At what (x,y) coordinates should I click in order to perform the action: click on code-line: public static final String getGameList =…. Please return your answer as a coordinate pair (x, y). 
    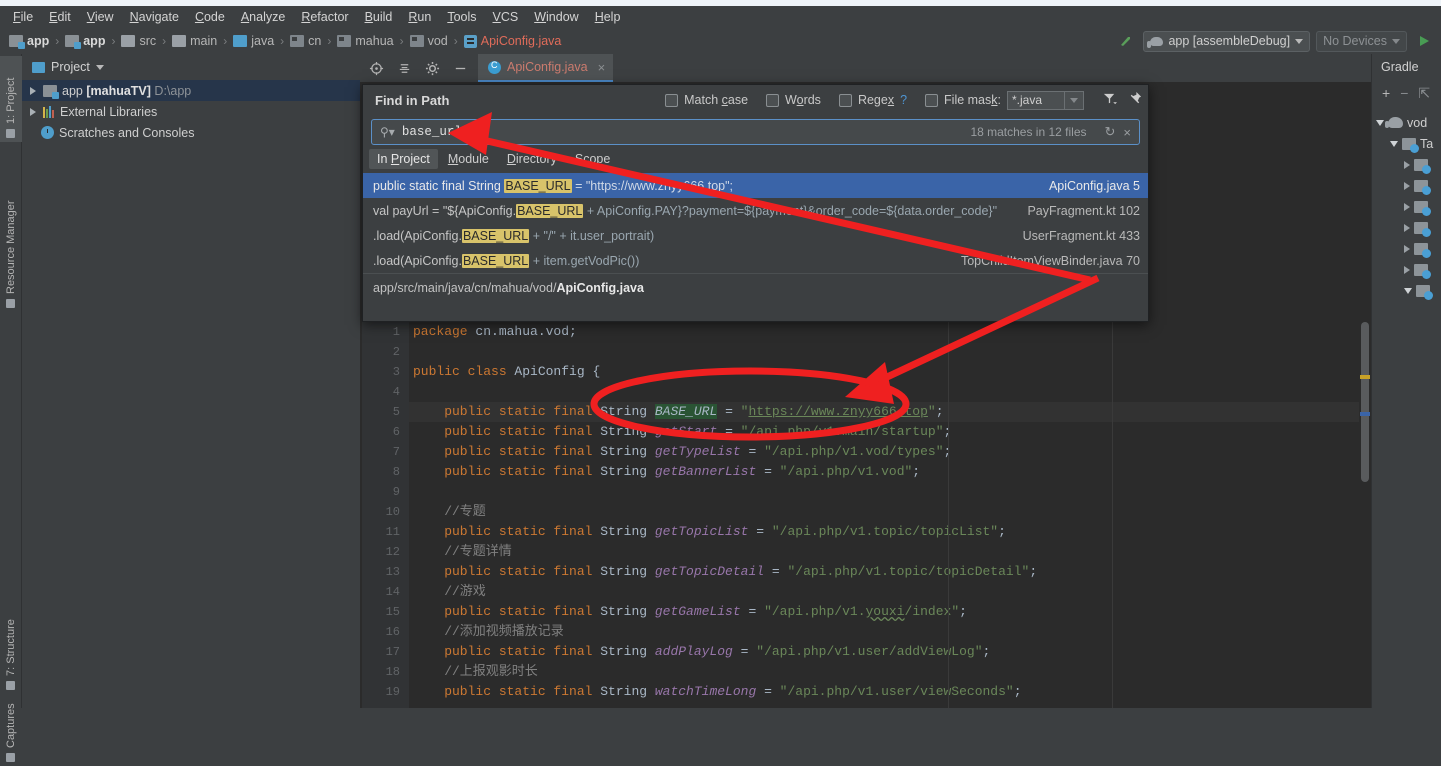
    Looking at the image, I should click on (890, 612).